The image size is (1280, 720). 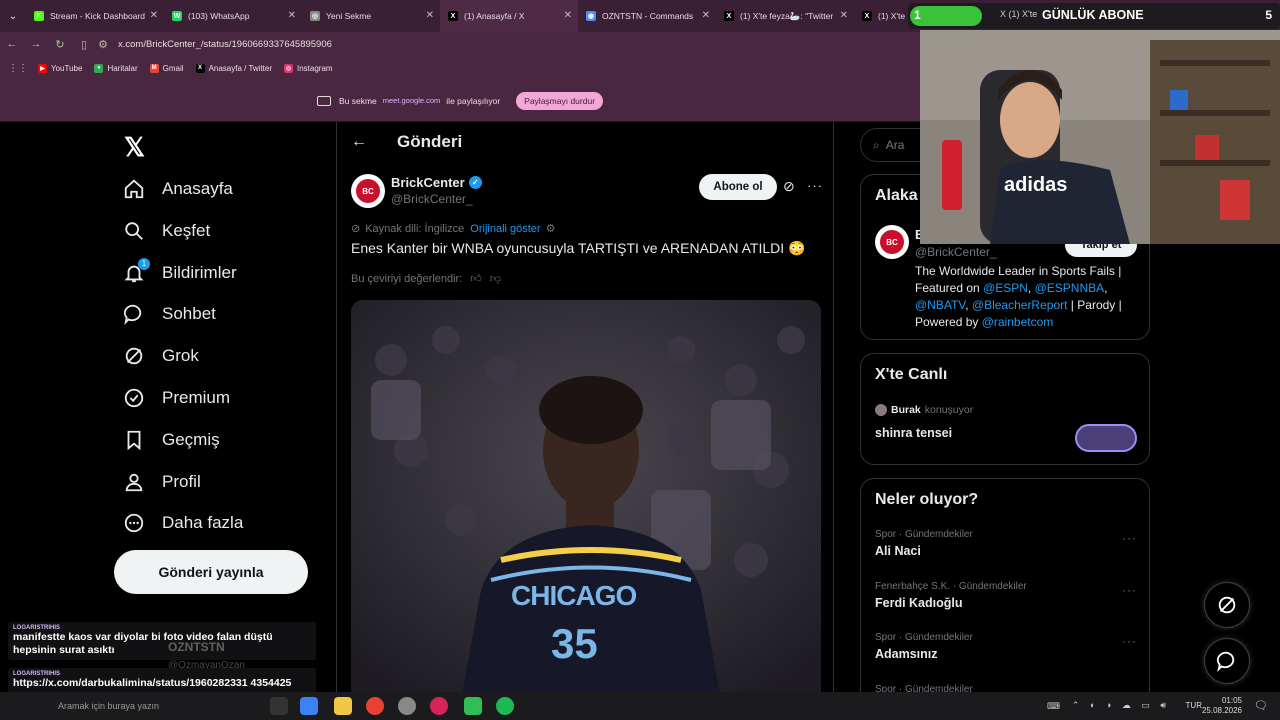 I want to click on live-topic: shinra tensei, so click(x=913, y=433).